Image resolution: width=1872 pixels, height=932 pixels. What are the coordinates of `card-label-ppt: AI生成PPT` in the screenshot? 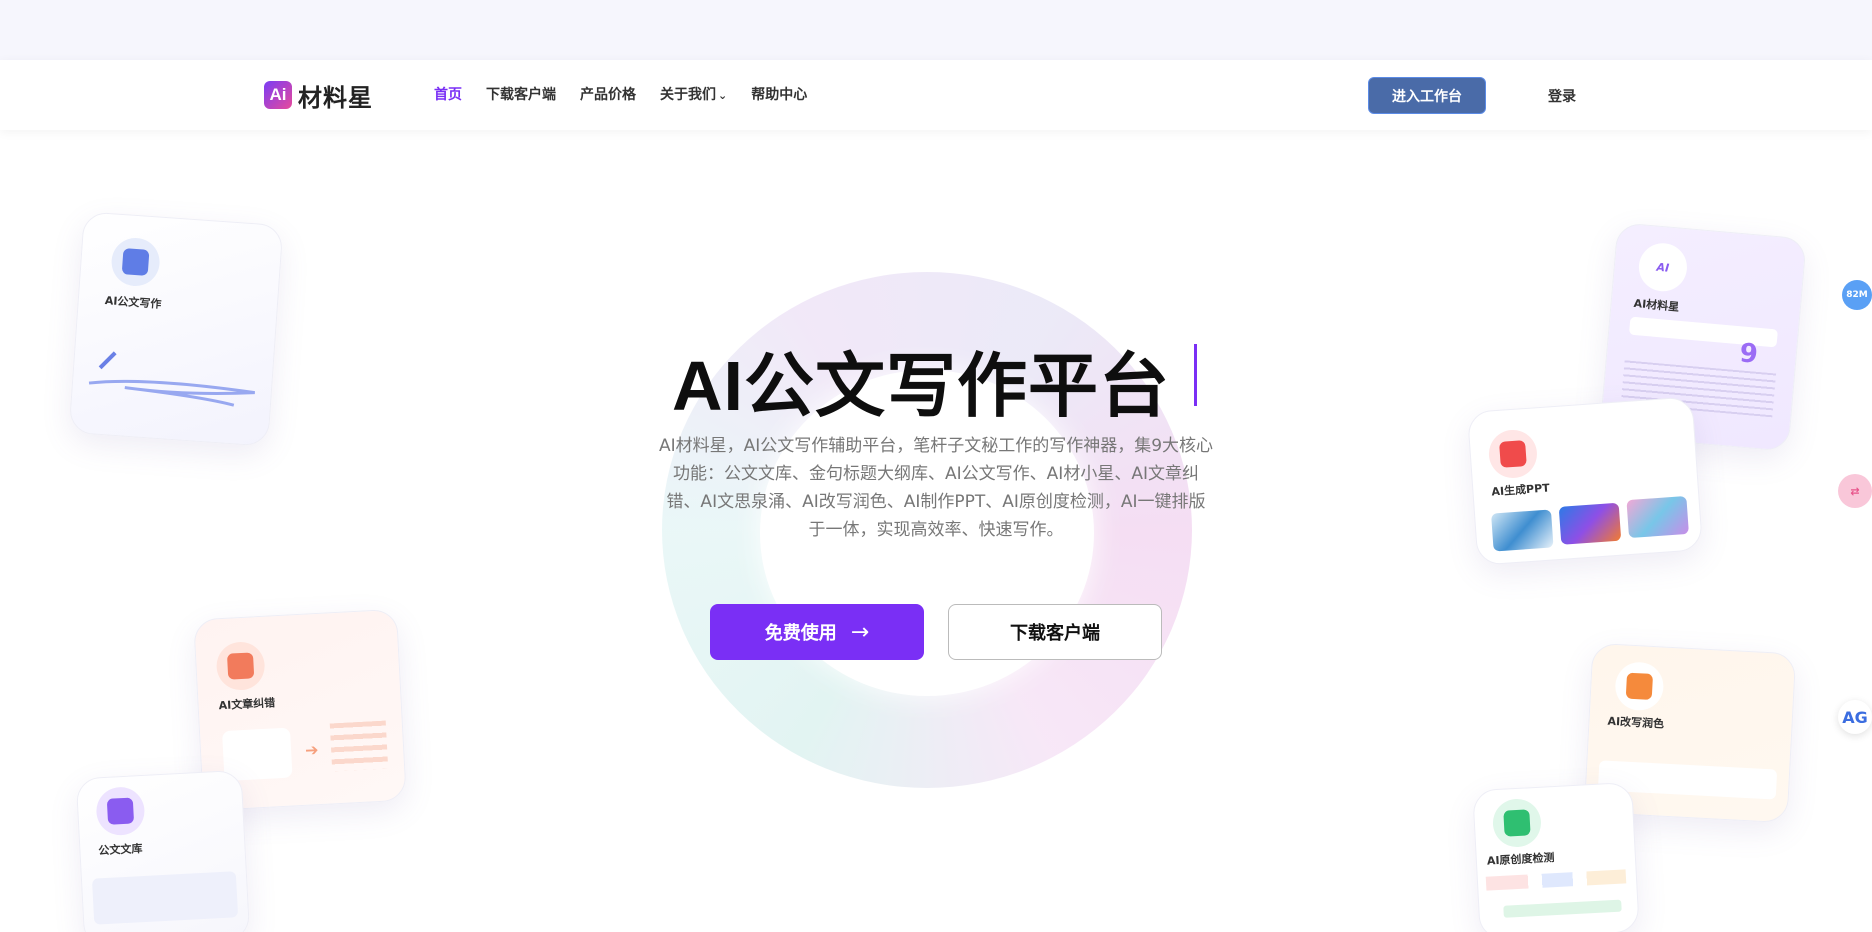 It's located at (1521, 490).